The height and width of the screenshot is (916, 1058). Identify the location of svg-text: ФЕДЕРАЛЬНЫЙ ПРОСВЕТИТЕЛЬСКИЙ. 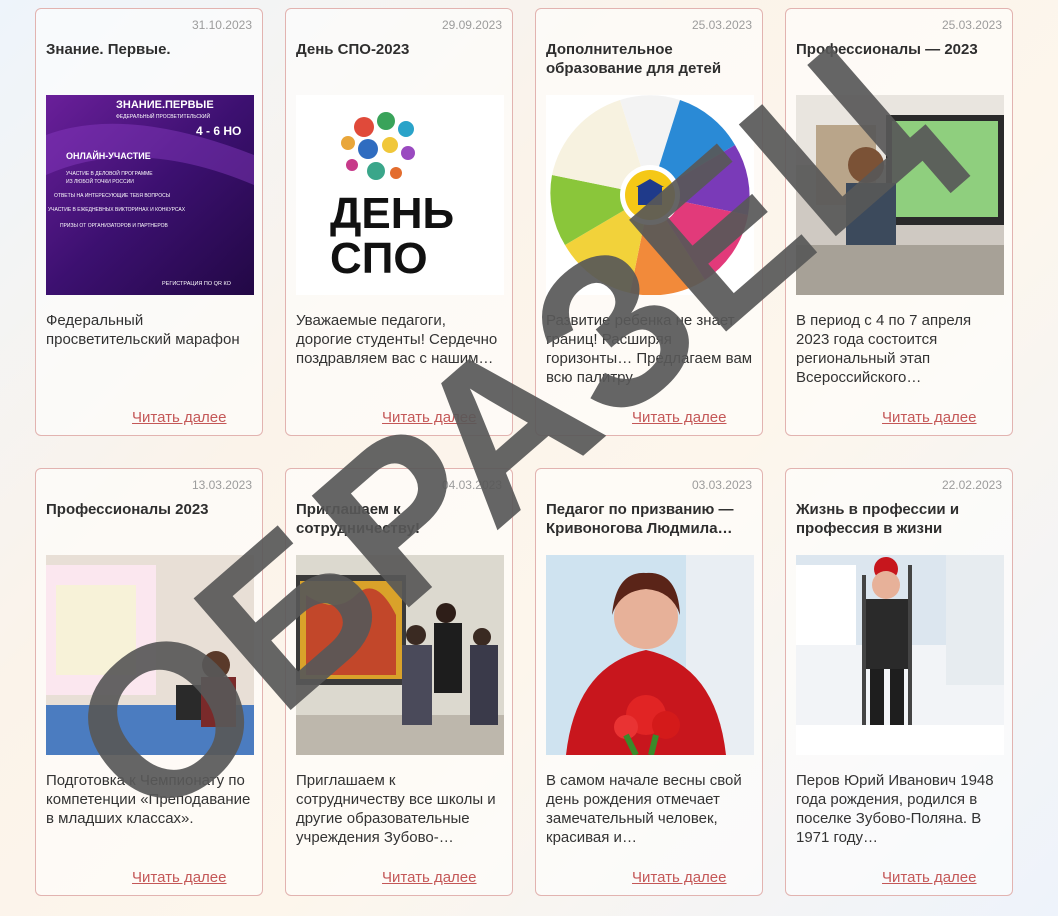
(163, 116).